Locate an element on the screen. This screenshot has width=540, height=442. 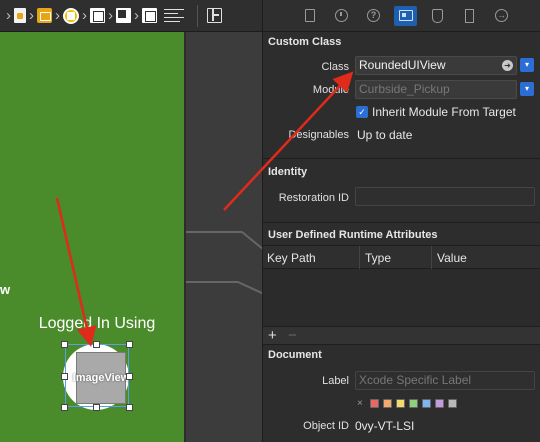
identity-card-icon is located at coordinates (405, 15).